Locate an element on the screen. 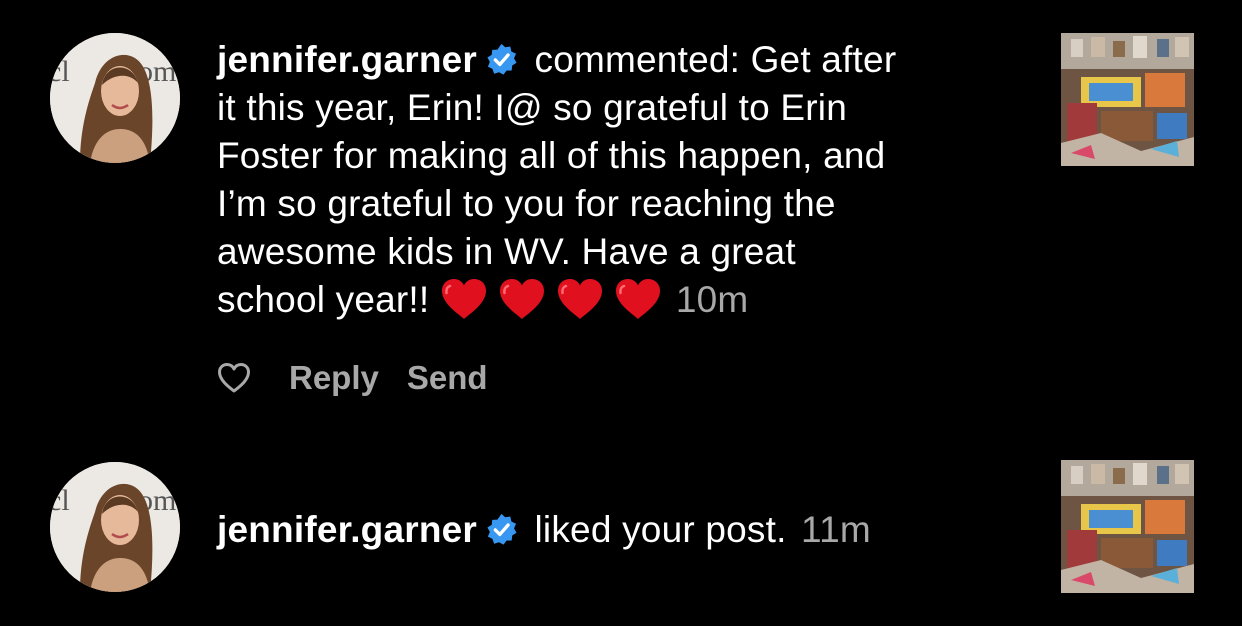 This screenshot has width=1242, height=626. heart-emojis is located at coordinates (556, 299).